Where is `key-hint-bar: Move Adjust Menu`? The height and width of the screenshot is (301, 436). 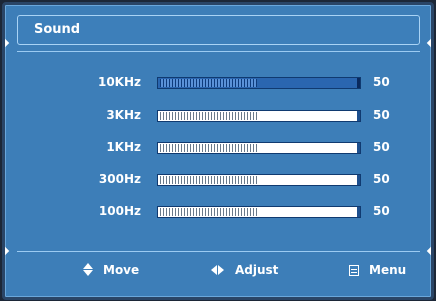 key-hint-bar: Move Adjust Menu is located at coordinates (218, 275).